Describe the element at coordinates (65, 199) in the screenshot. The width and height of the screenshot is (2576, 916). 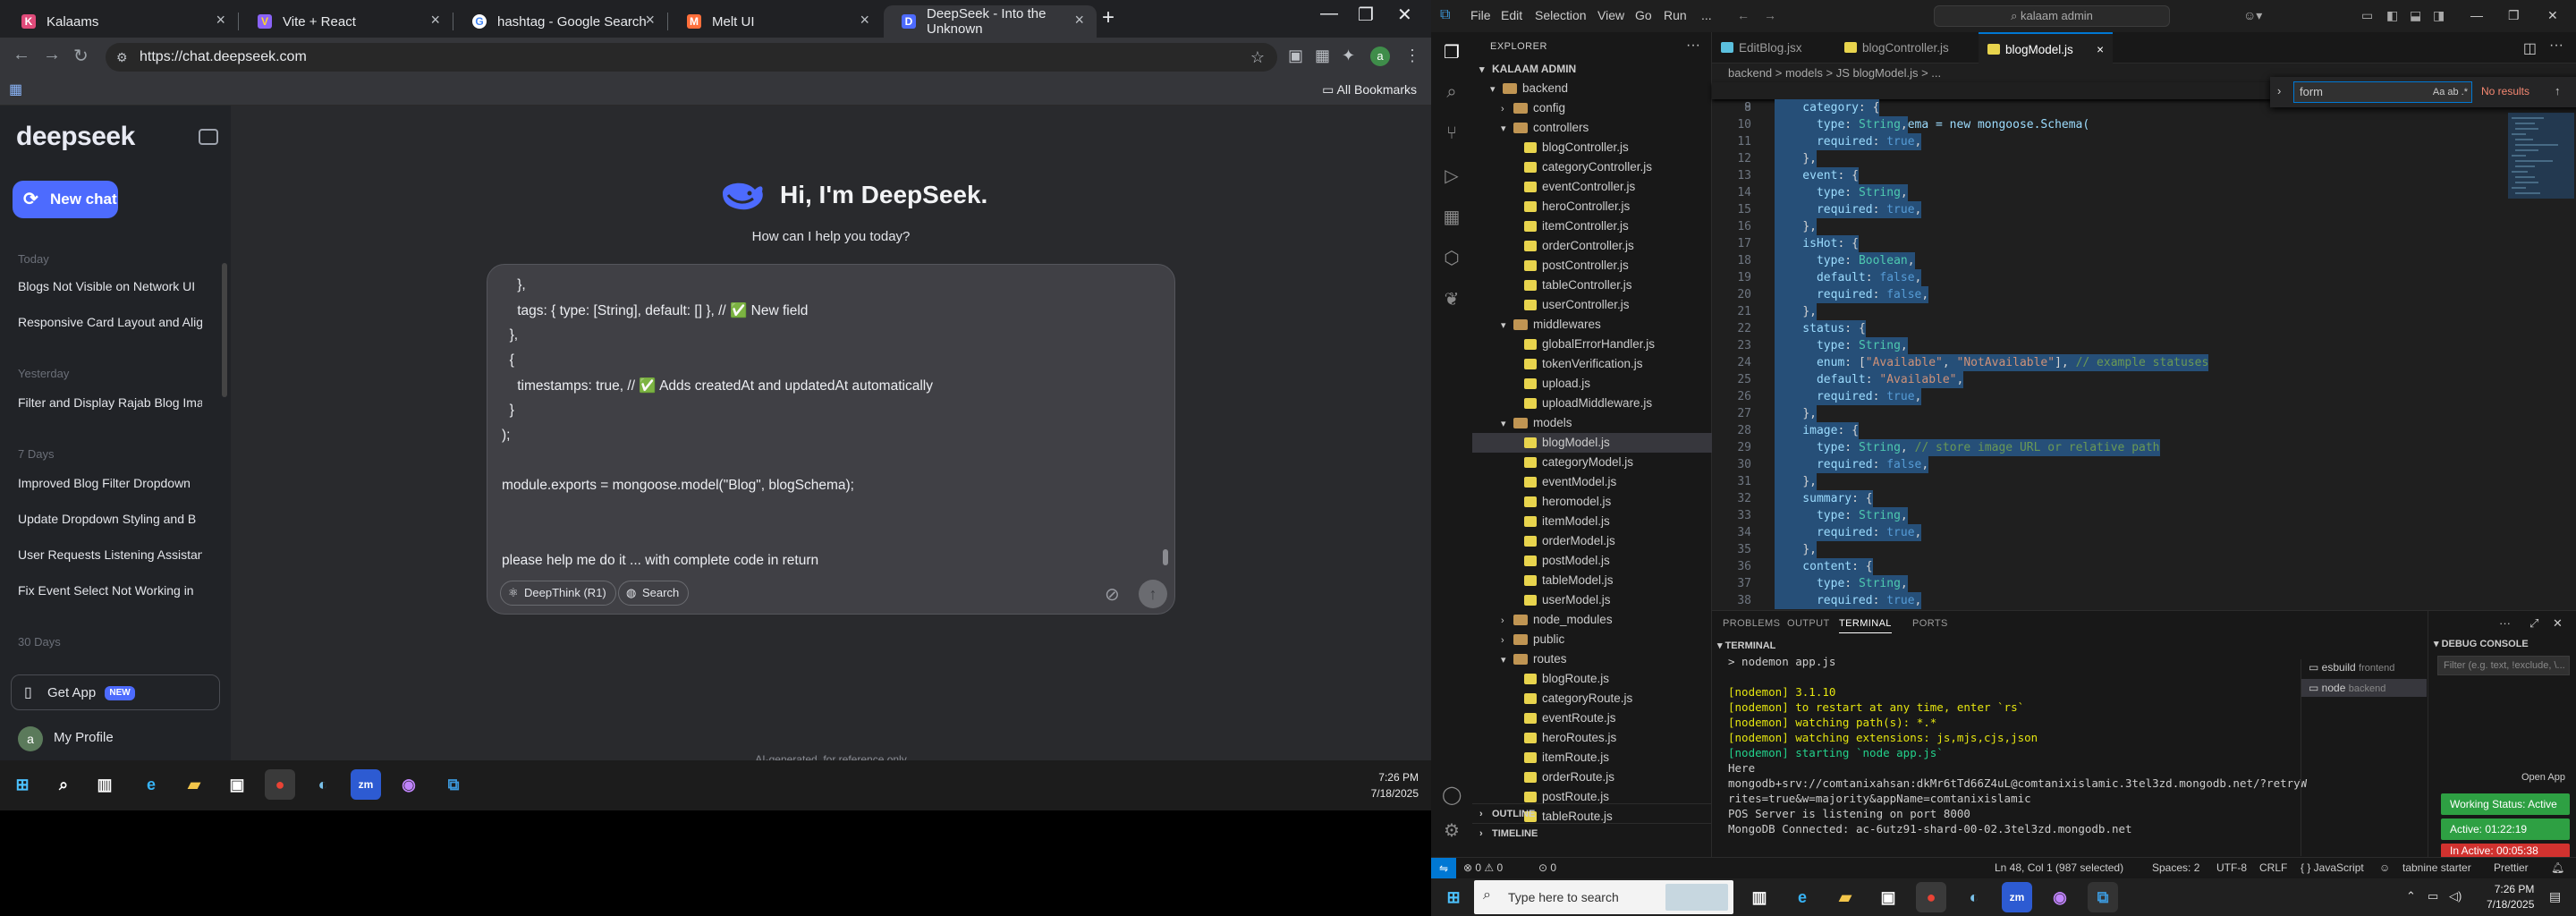
I see `new-chat-button: ⟳ New chat` at that location.